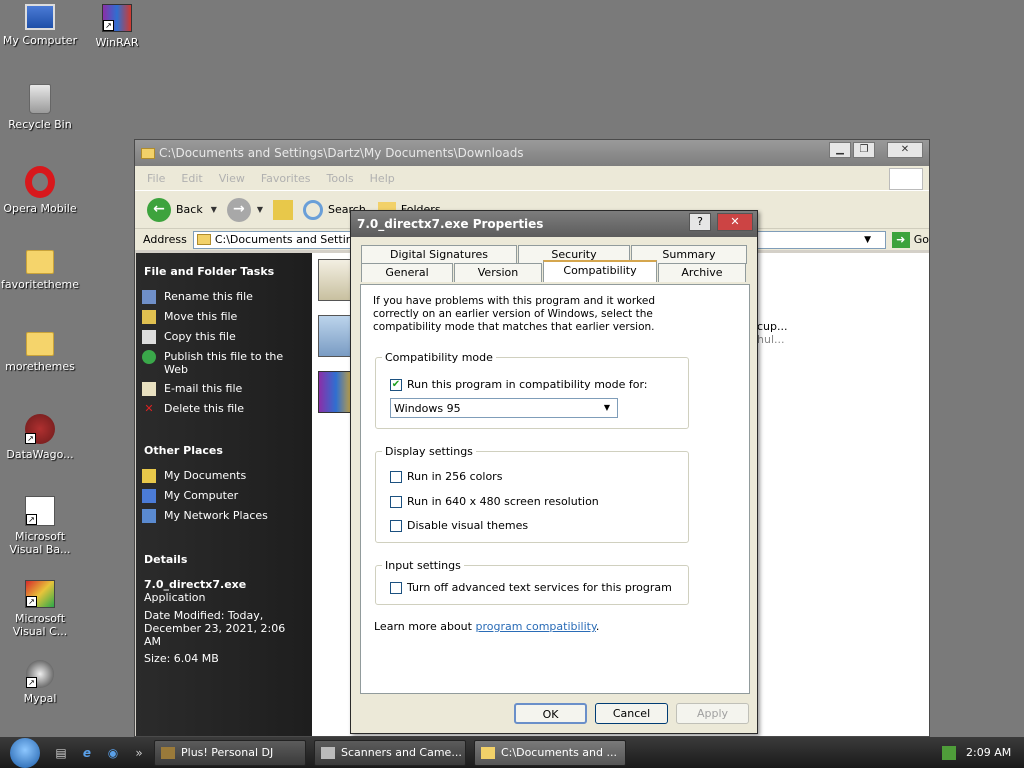 The height and width of the screenshot is (768, 1024). Describe the element at coordinates (224, 363) in the screenshot. I see `task-publish: Publish this file to the Web` at that location.